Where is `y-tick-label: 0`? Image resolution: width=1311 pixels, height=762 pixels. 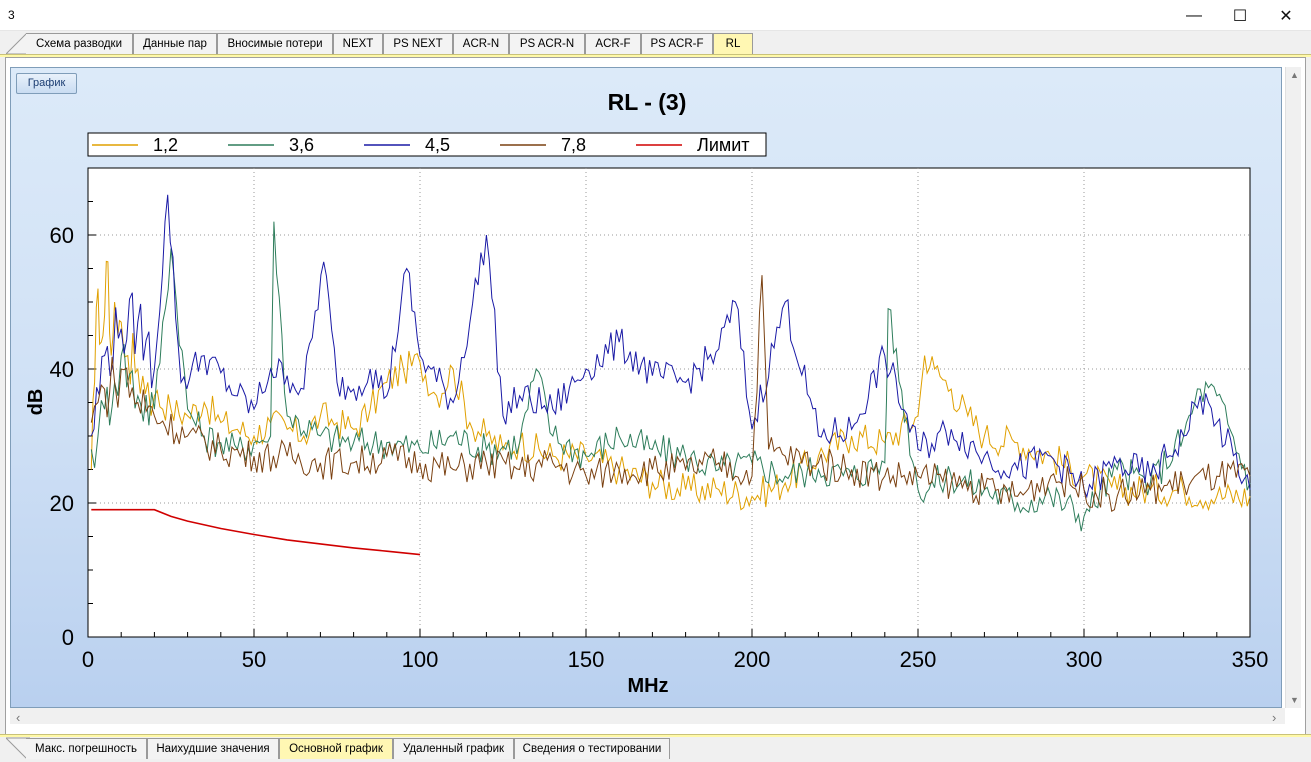
y-tick-label: 0 is located at coordinates (68, 637).